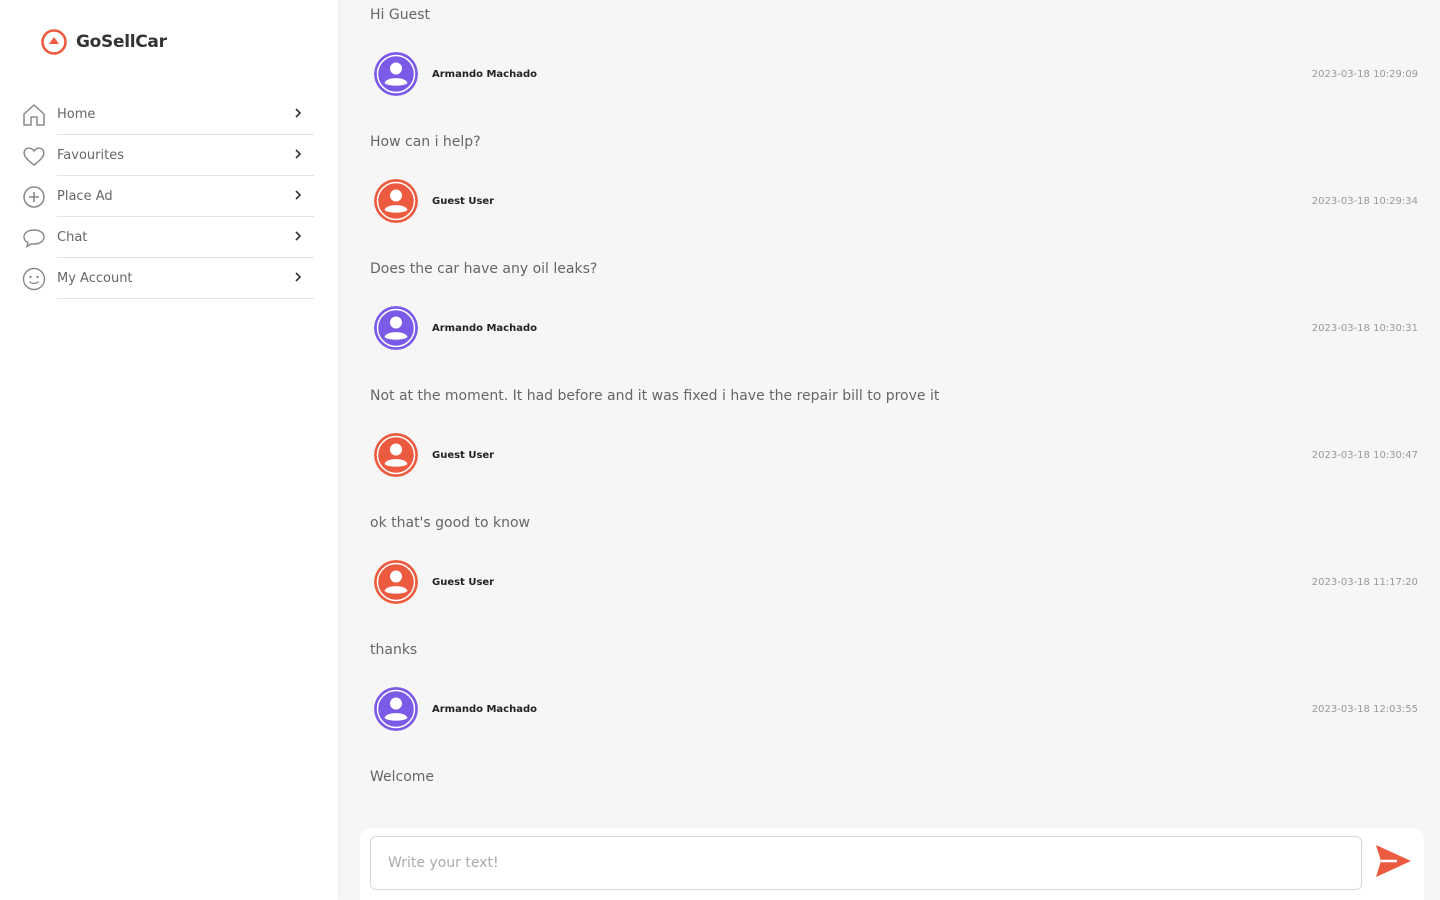  What do you see at coordinates (72, 237) in the screenshot?
I see `sidebar-item-label: Chat` at bounding box center [72, 237].